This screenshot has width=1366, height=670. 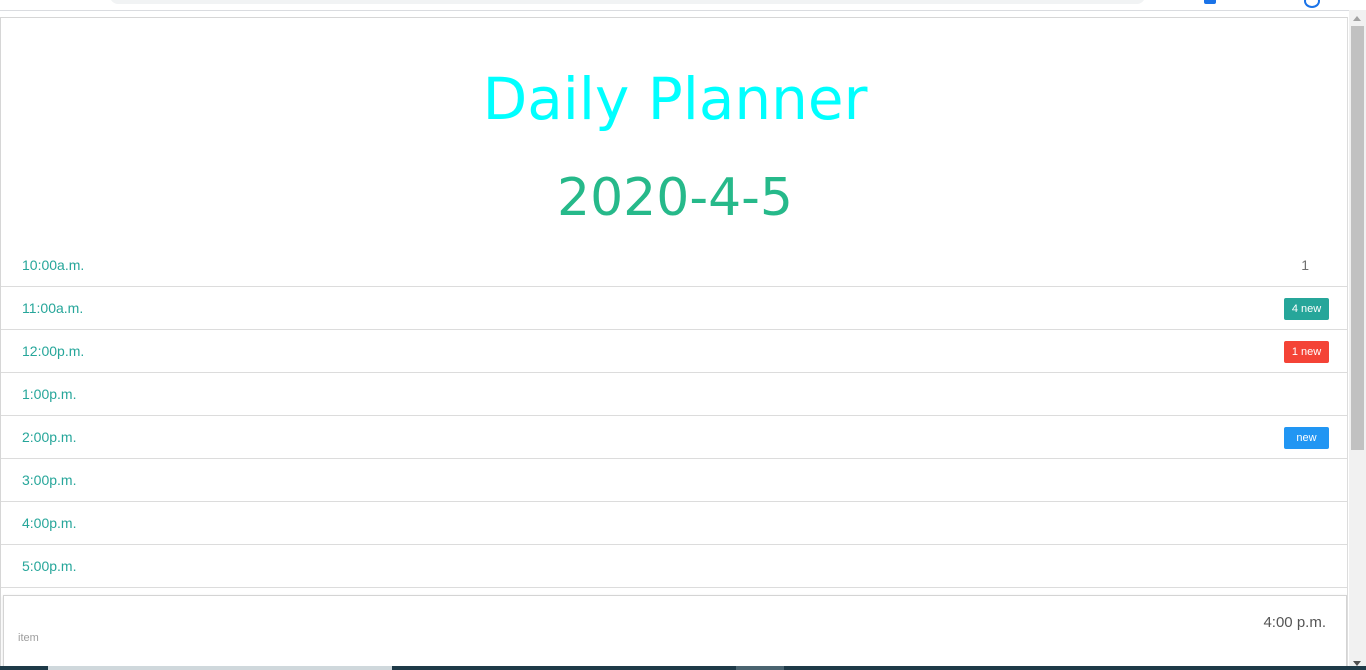 What do you see at coordinates (675, 198) in the screenshot?
I see `current-date: 2020-4-5` at bounding box center [675, 198].